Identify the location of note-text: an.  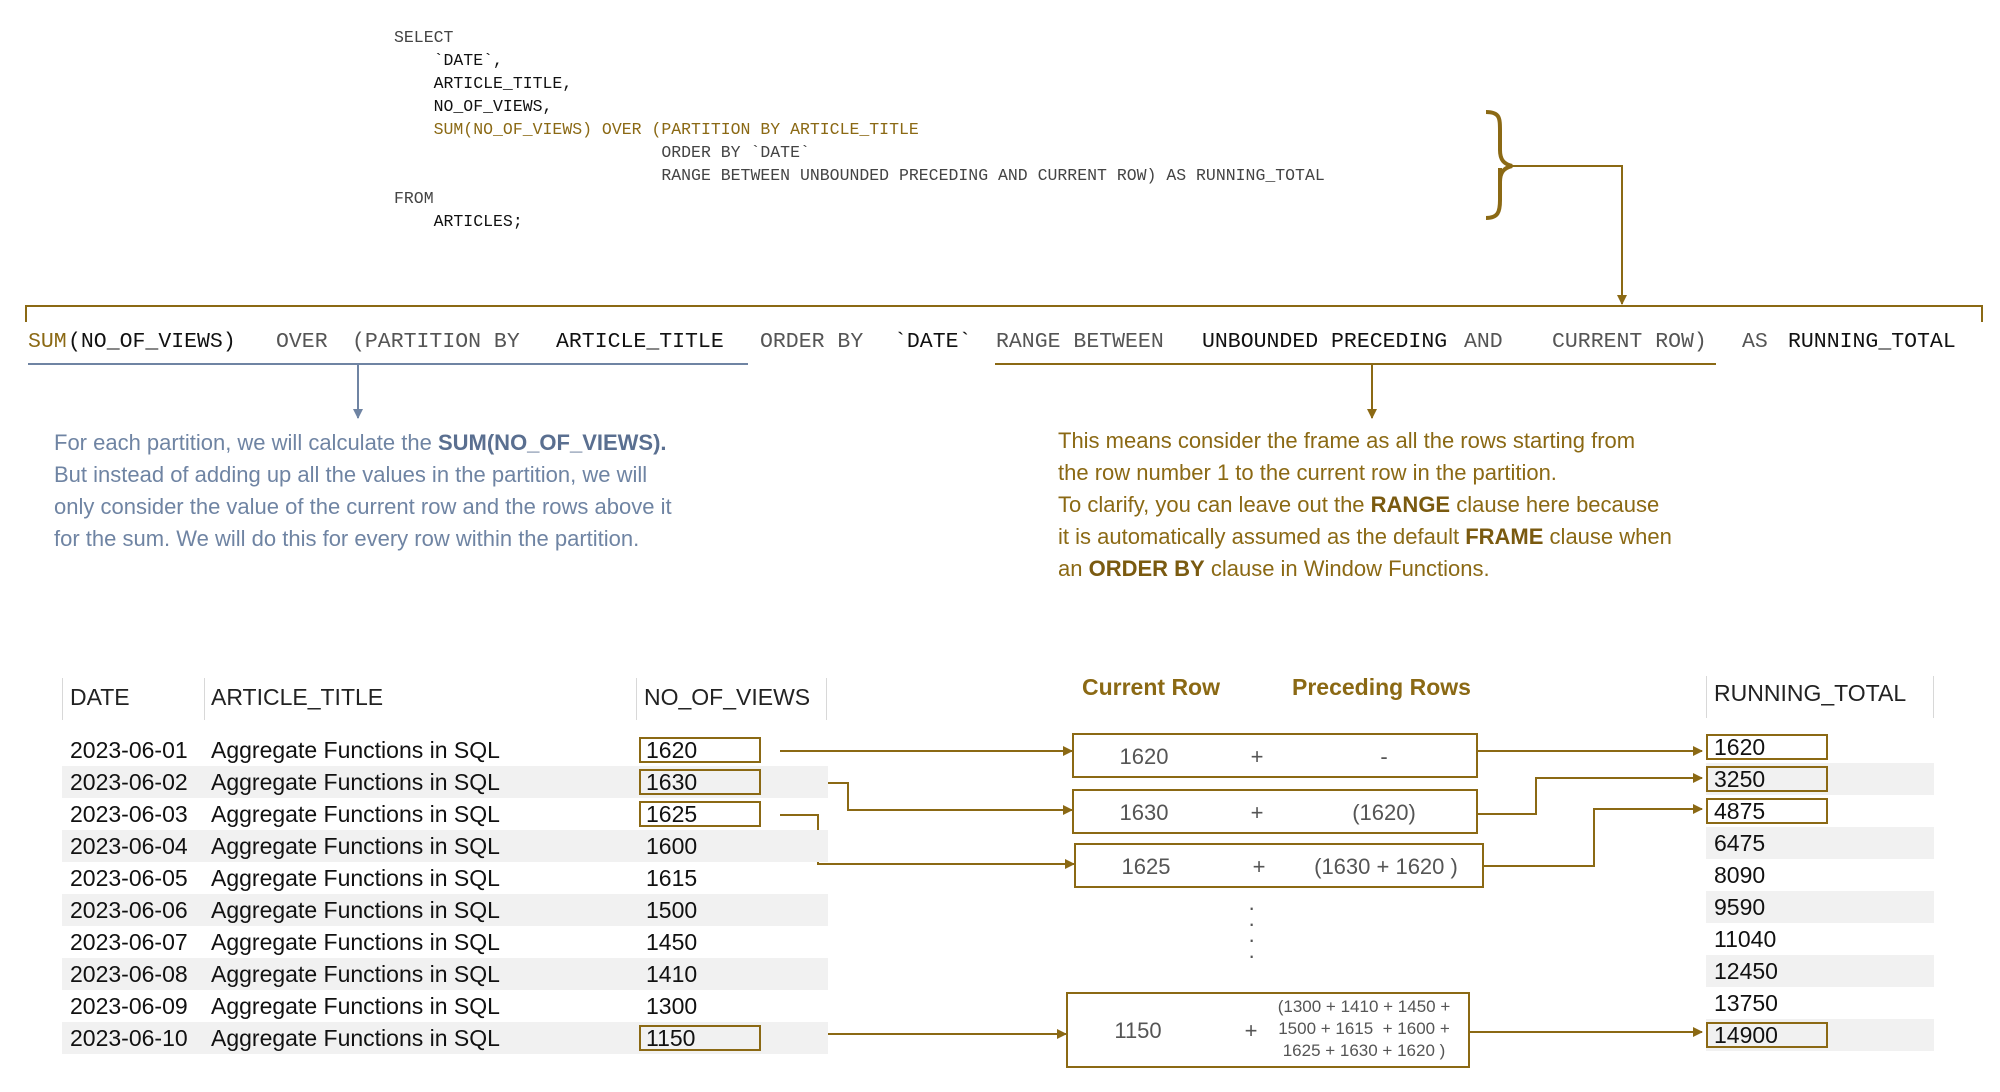
(1073, 568).